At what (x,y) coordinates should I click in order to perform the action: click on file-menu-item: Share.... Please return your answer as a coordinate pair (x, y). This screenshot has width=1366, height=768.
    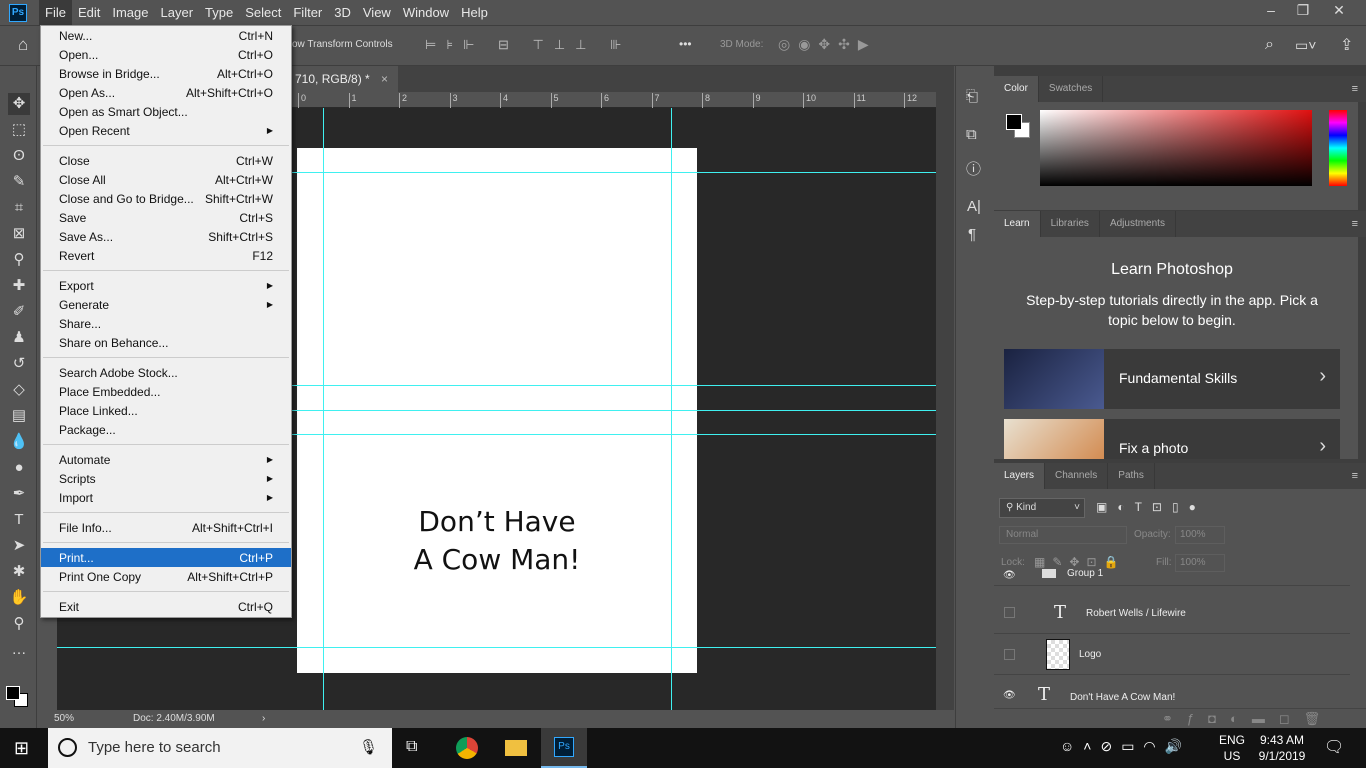
    Looking at the image, I should click on (166, 323).